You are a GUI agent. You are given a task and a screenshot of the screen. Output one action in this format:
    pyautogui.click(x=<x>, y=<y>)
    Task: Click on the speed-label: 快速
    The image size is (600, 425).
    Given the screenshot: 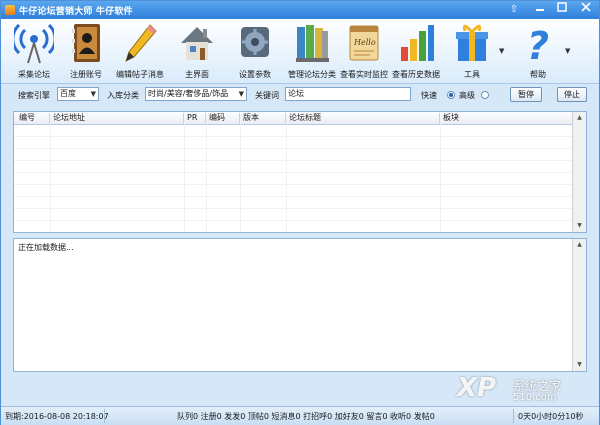 What is the action you would take?
    pyautogui.click(x=429, y=95)
    